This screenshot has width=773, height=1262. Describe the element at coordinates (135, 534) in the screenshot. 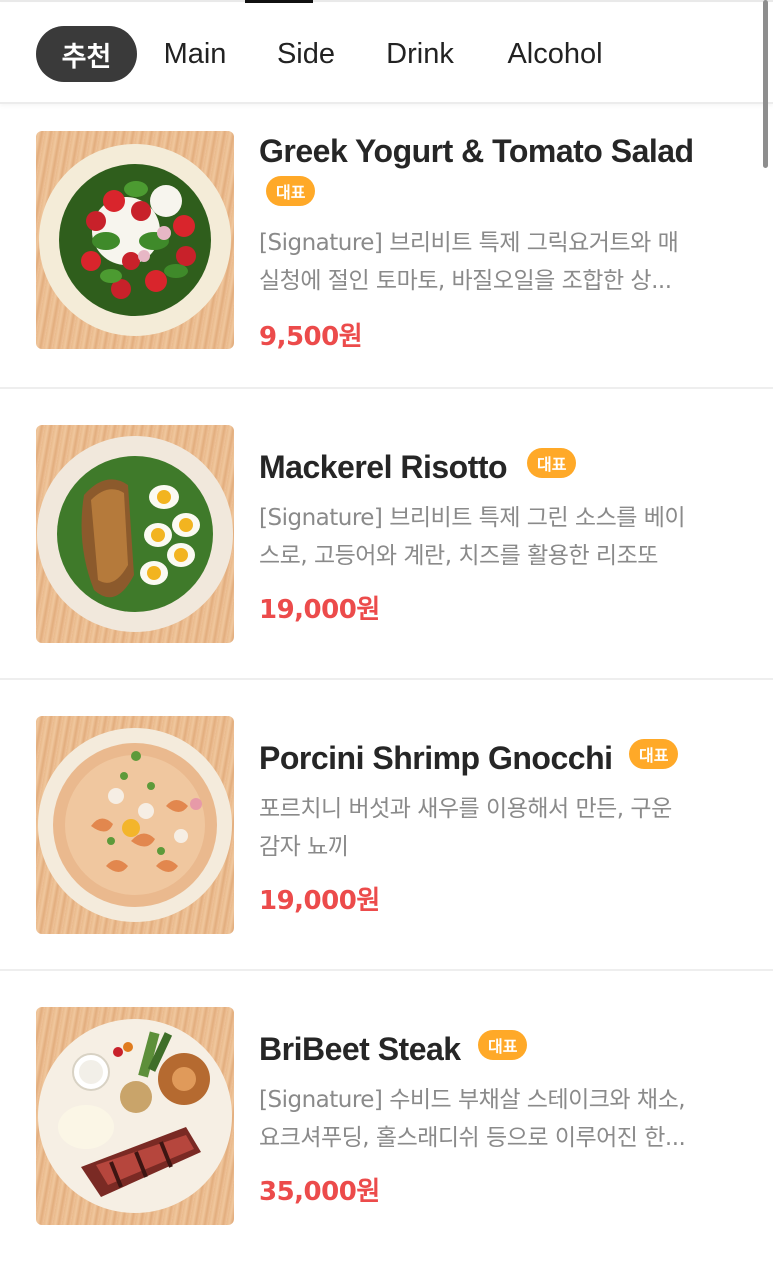

I see `risotto-photo` at that location.